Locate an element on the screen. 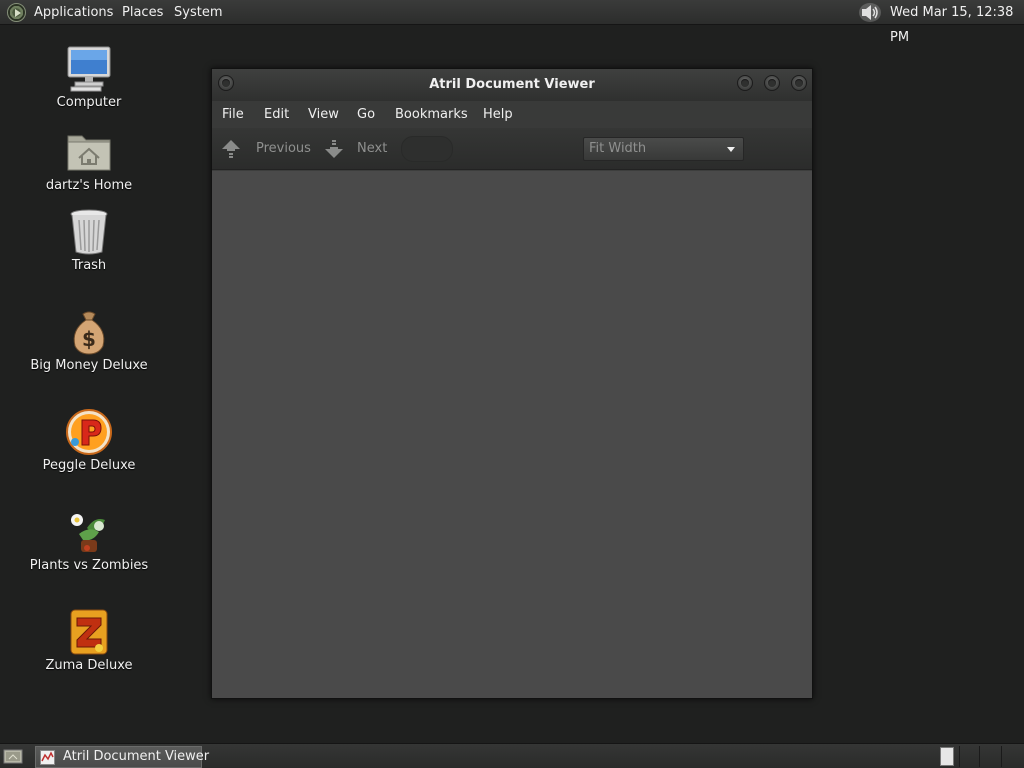  menu-places: Places is located at coordinates (142, 12).